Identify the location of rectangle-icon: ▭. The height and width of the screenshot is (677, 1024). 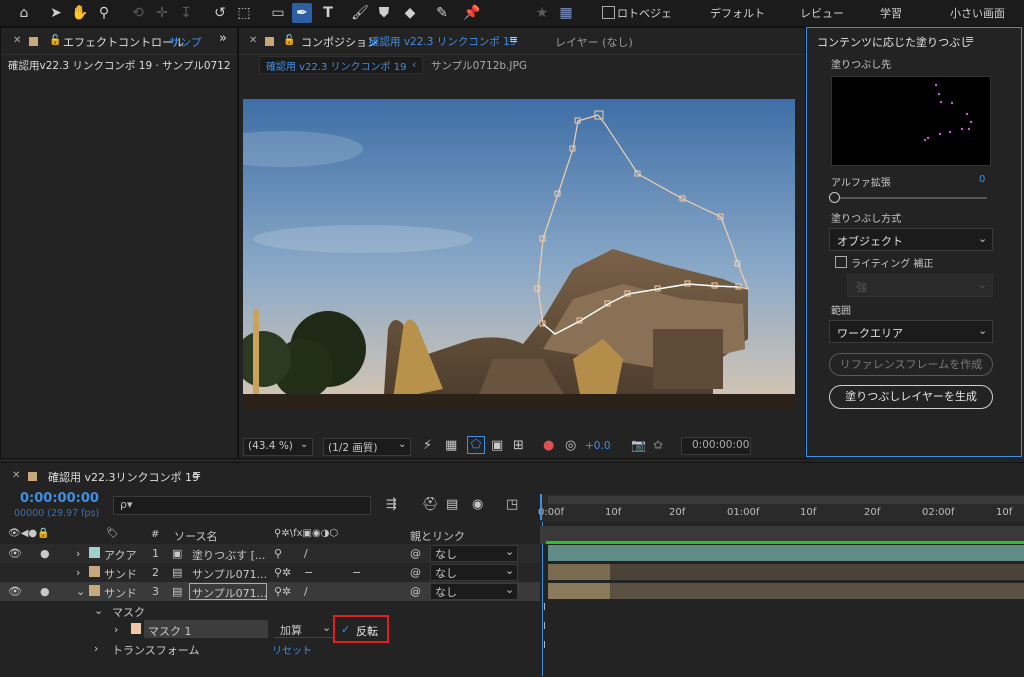
(278, 13).